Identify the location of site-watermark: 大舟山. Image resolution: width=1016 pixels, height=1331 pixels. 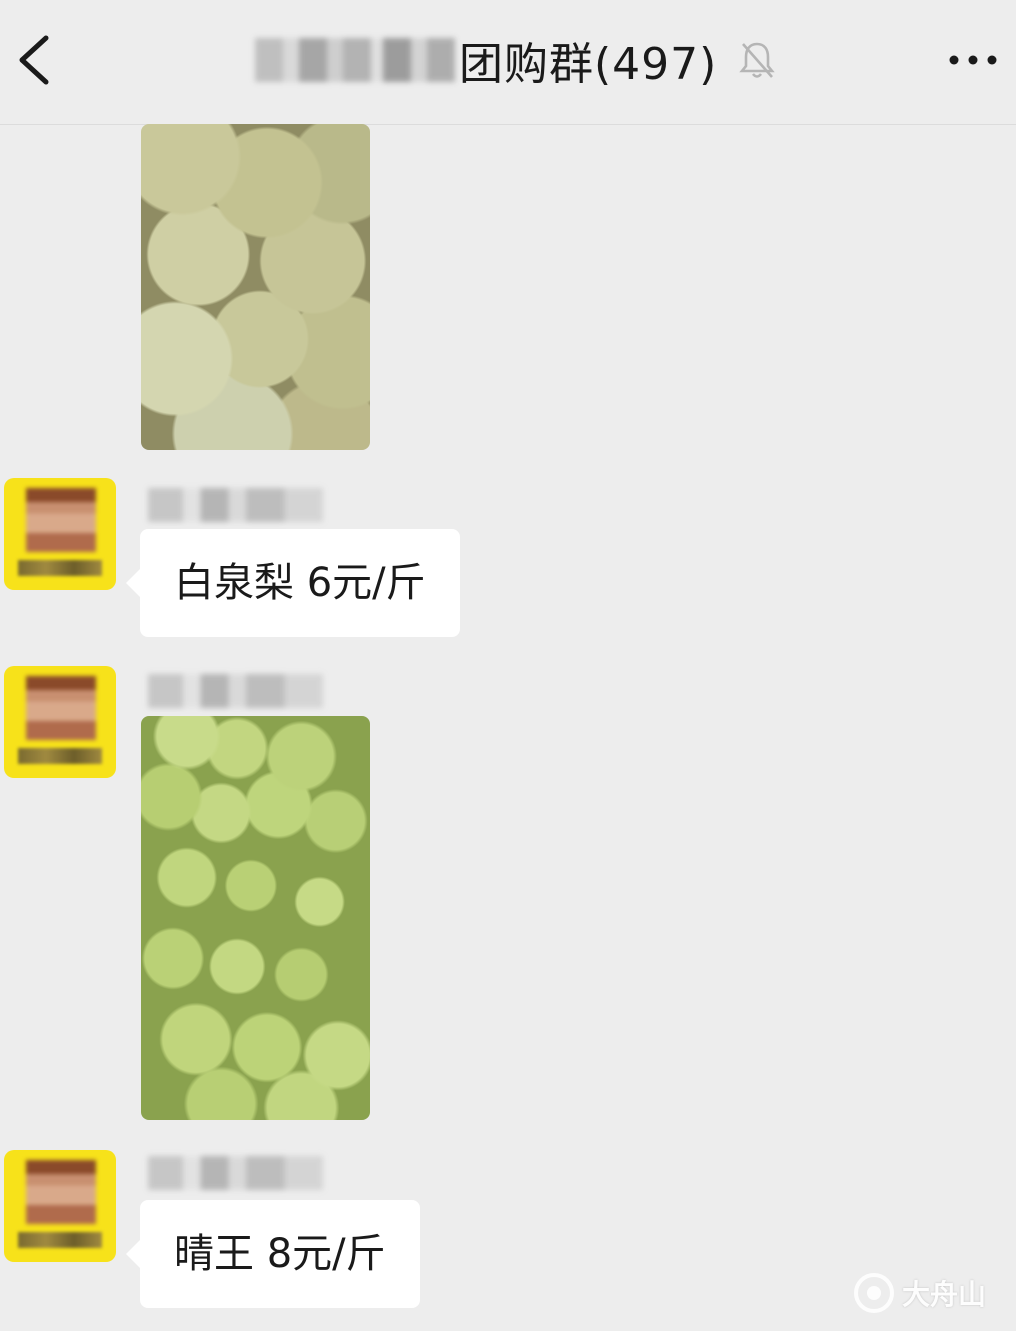
(927, 1293).